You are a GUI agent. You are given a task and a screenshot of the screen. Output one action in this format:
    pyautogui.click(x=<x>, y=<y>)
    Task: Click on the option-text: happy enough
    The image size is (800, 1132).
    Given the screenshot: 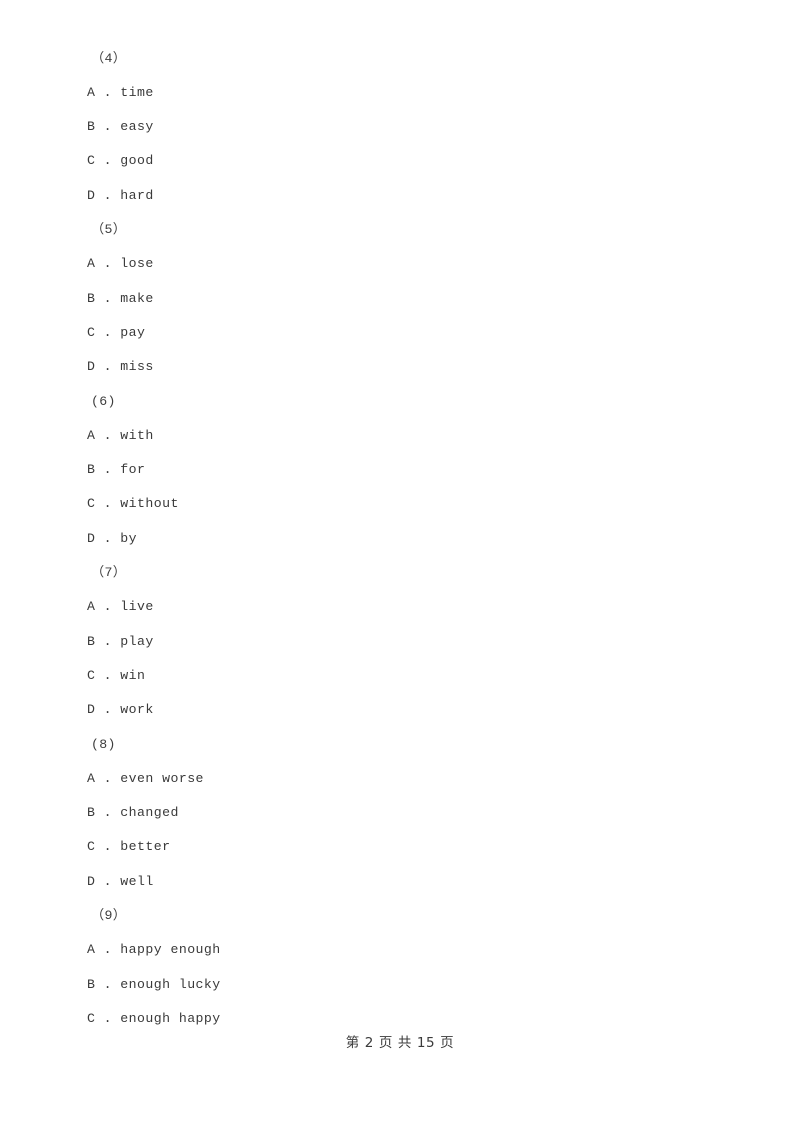 What is the action you would take?
    pyautogui.click(x=170, y=950)
    